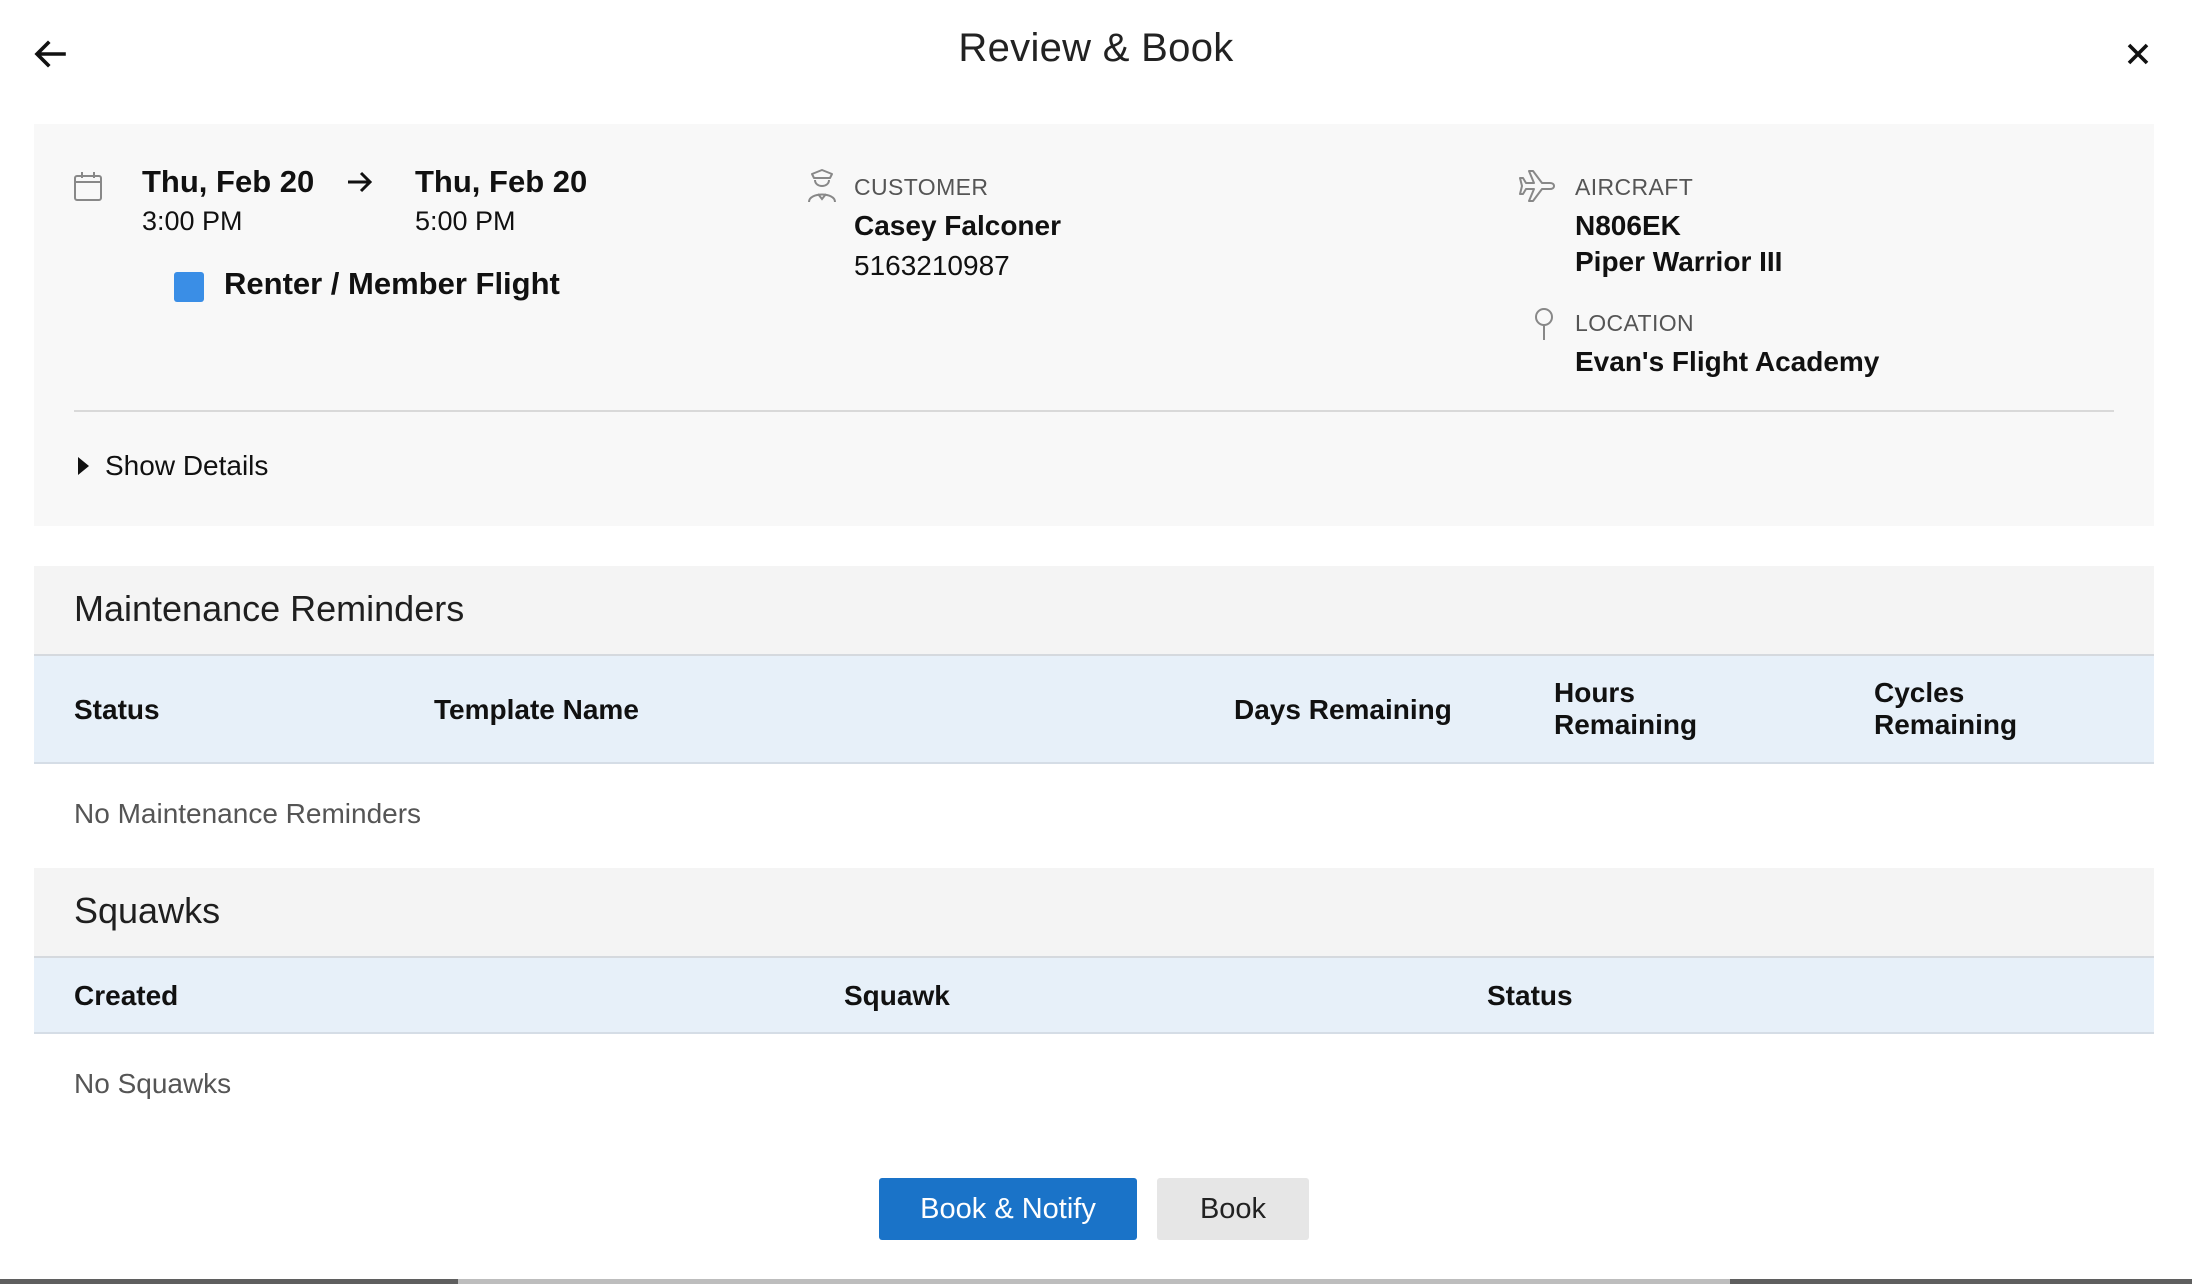 Image resolution: width=2192 pixels, height=1284 pixels. Describe the element at coordinates (1544, 324) in the screenshot. I see `map-pin-icon` at that location.